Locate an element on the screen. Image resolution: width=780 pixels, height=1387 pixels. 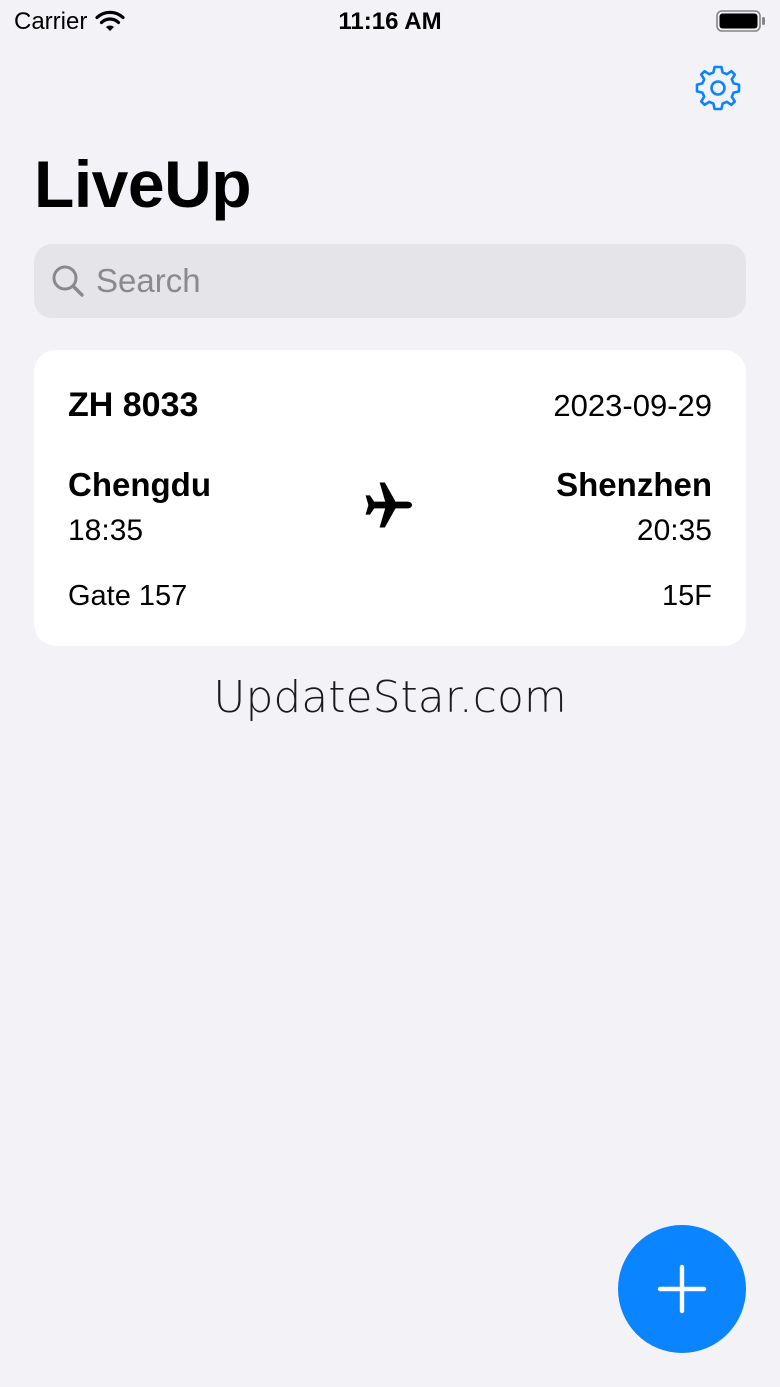
origin-city: Chengdu is located at coordinates (139, 484).